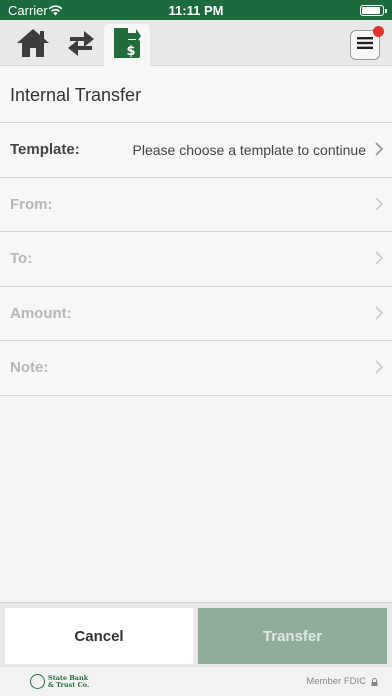 This screenshot has height=696, width=392. I want to click on fdic-label: Member FDIC, so click(336, 681).